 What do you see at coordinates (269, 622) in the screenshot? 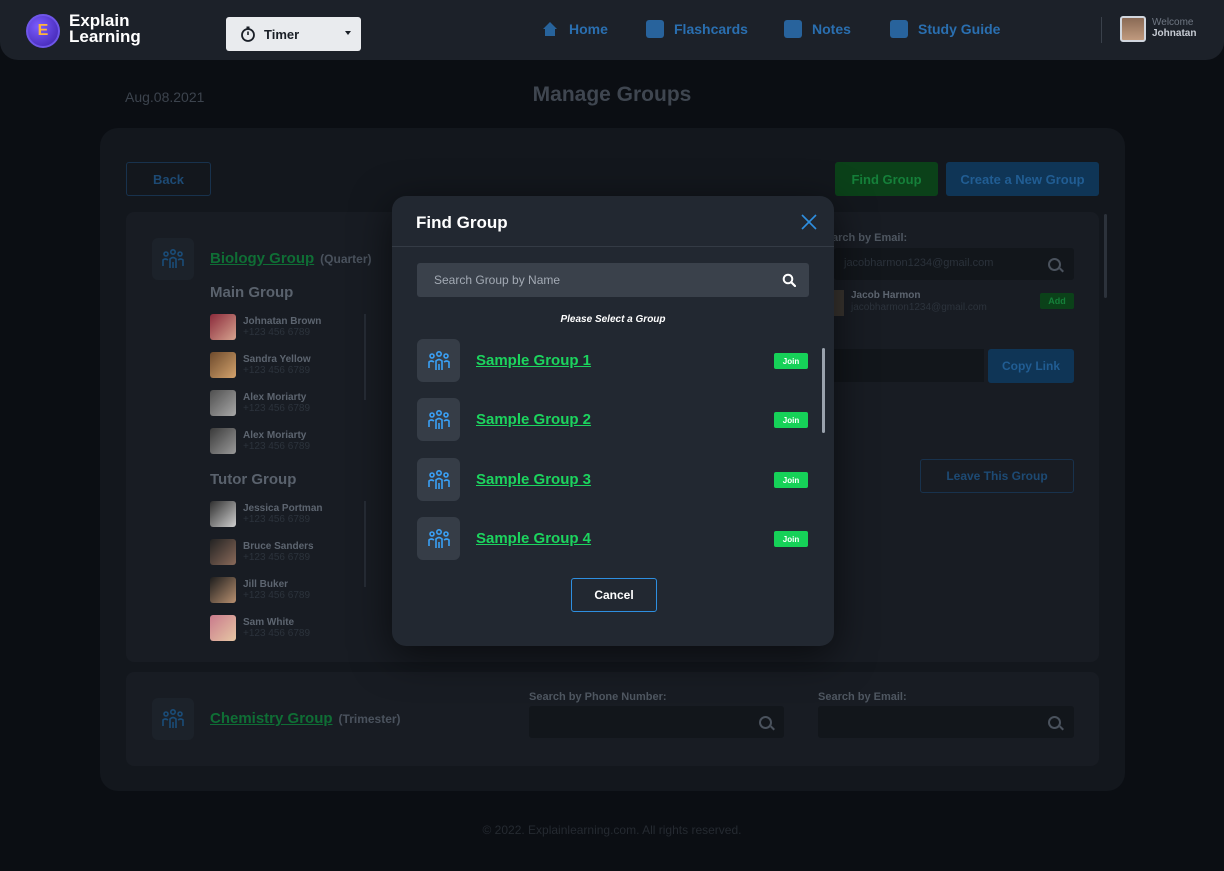
I see `member-name: Sam White` at bounding box center [269, 622].